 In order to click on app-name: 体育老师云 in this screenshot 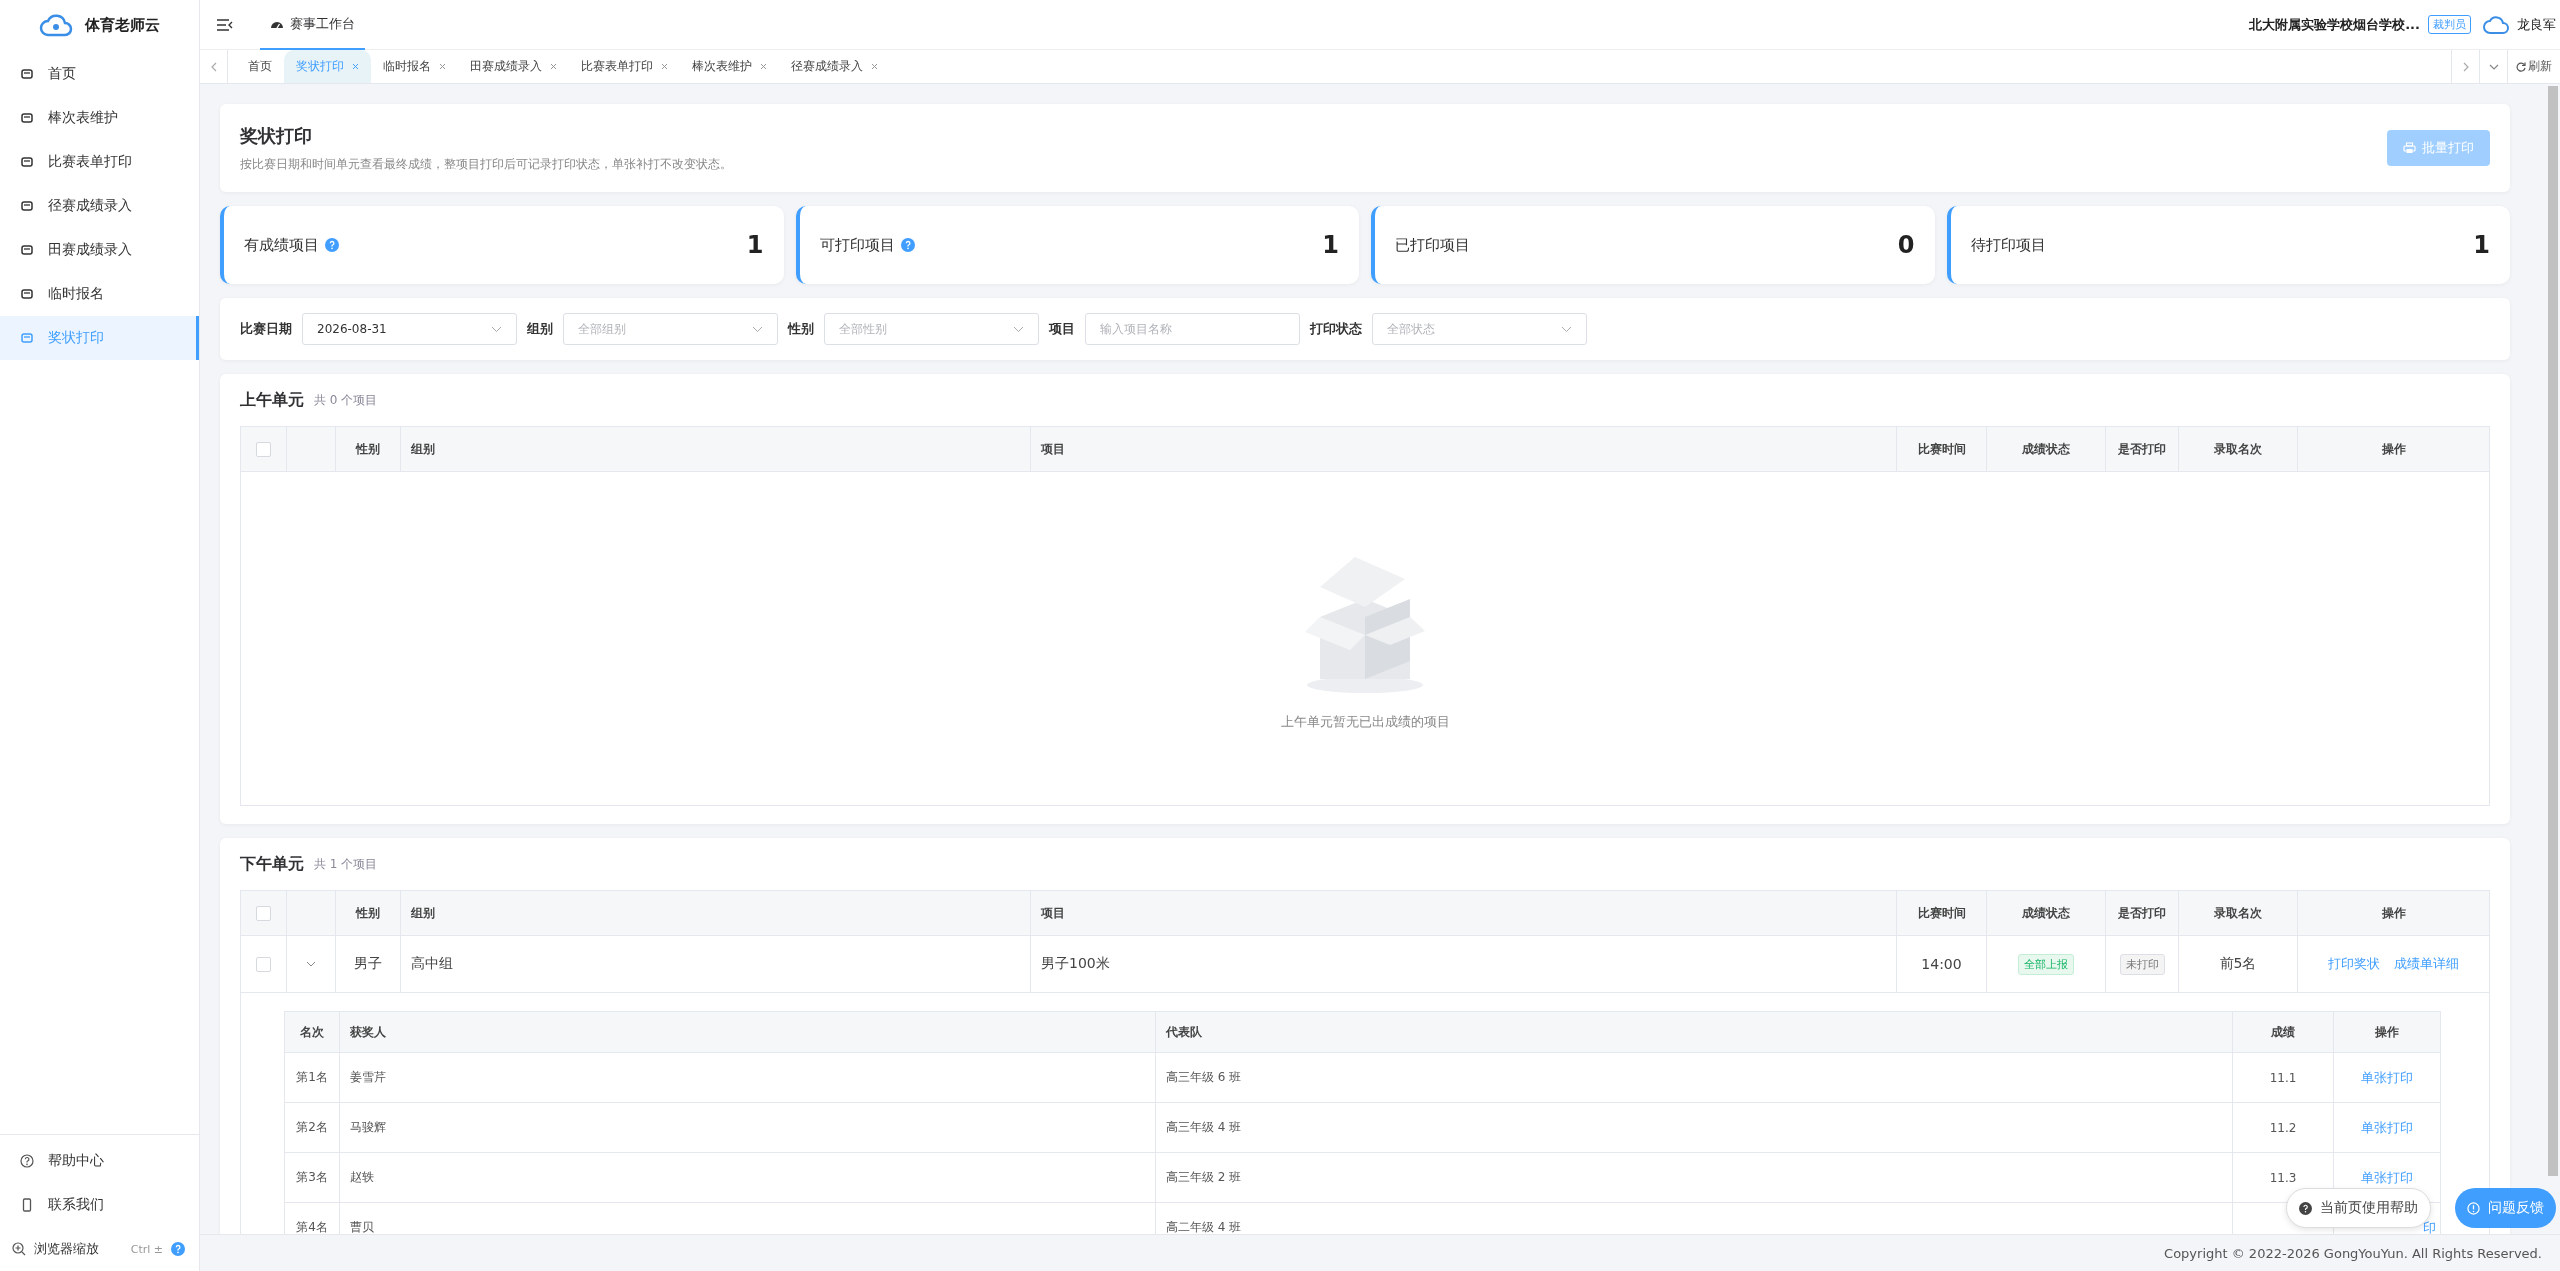, I will do `click(122, 25)`.